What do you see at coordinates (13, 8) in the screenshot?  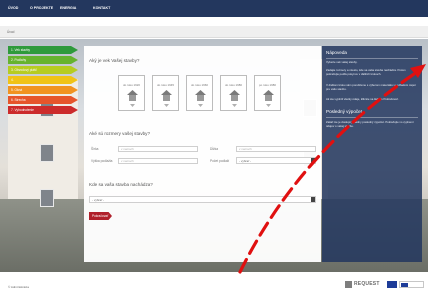 I see `nav-item-home: ÚVOD` at bounding box center [13, 8].